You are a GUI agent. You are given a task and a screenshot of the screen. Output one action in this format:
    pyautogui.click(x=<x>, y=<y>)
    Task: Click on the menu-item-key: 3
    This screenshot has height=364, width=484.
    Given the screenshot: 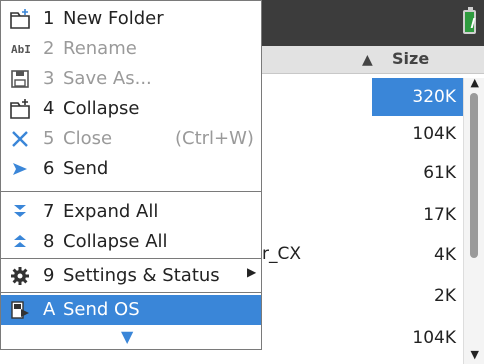 What is the action you would take?
    pyautogui.click(x=49, y=78)
    